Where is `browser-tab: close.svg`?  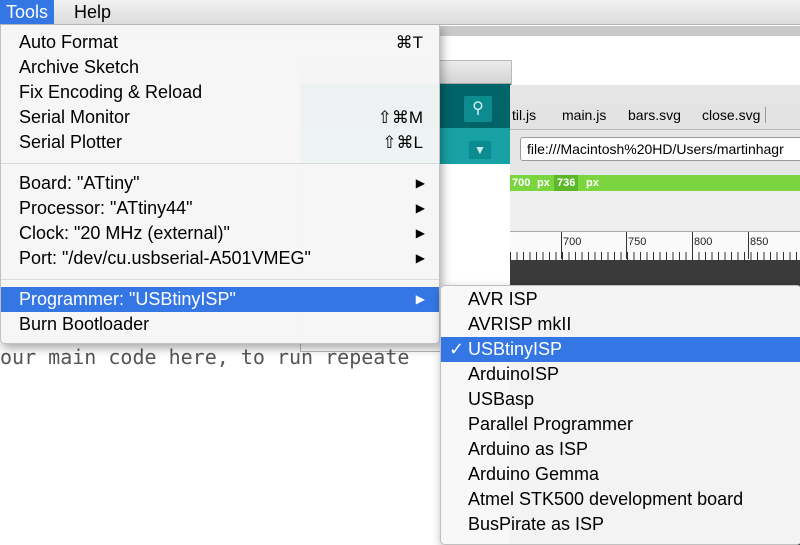 browser-tab: close.svg is located at coordinates (731, 115).